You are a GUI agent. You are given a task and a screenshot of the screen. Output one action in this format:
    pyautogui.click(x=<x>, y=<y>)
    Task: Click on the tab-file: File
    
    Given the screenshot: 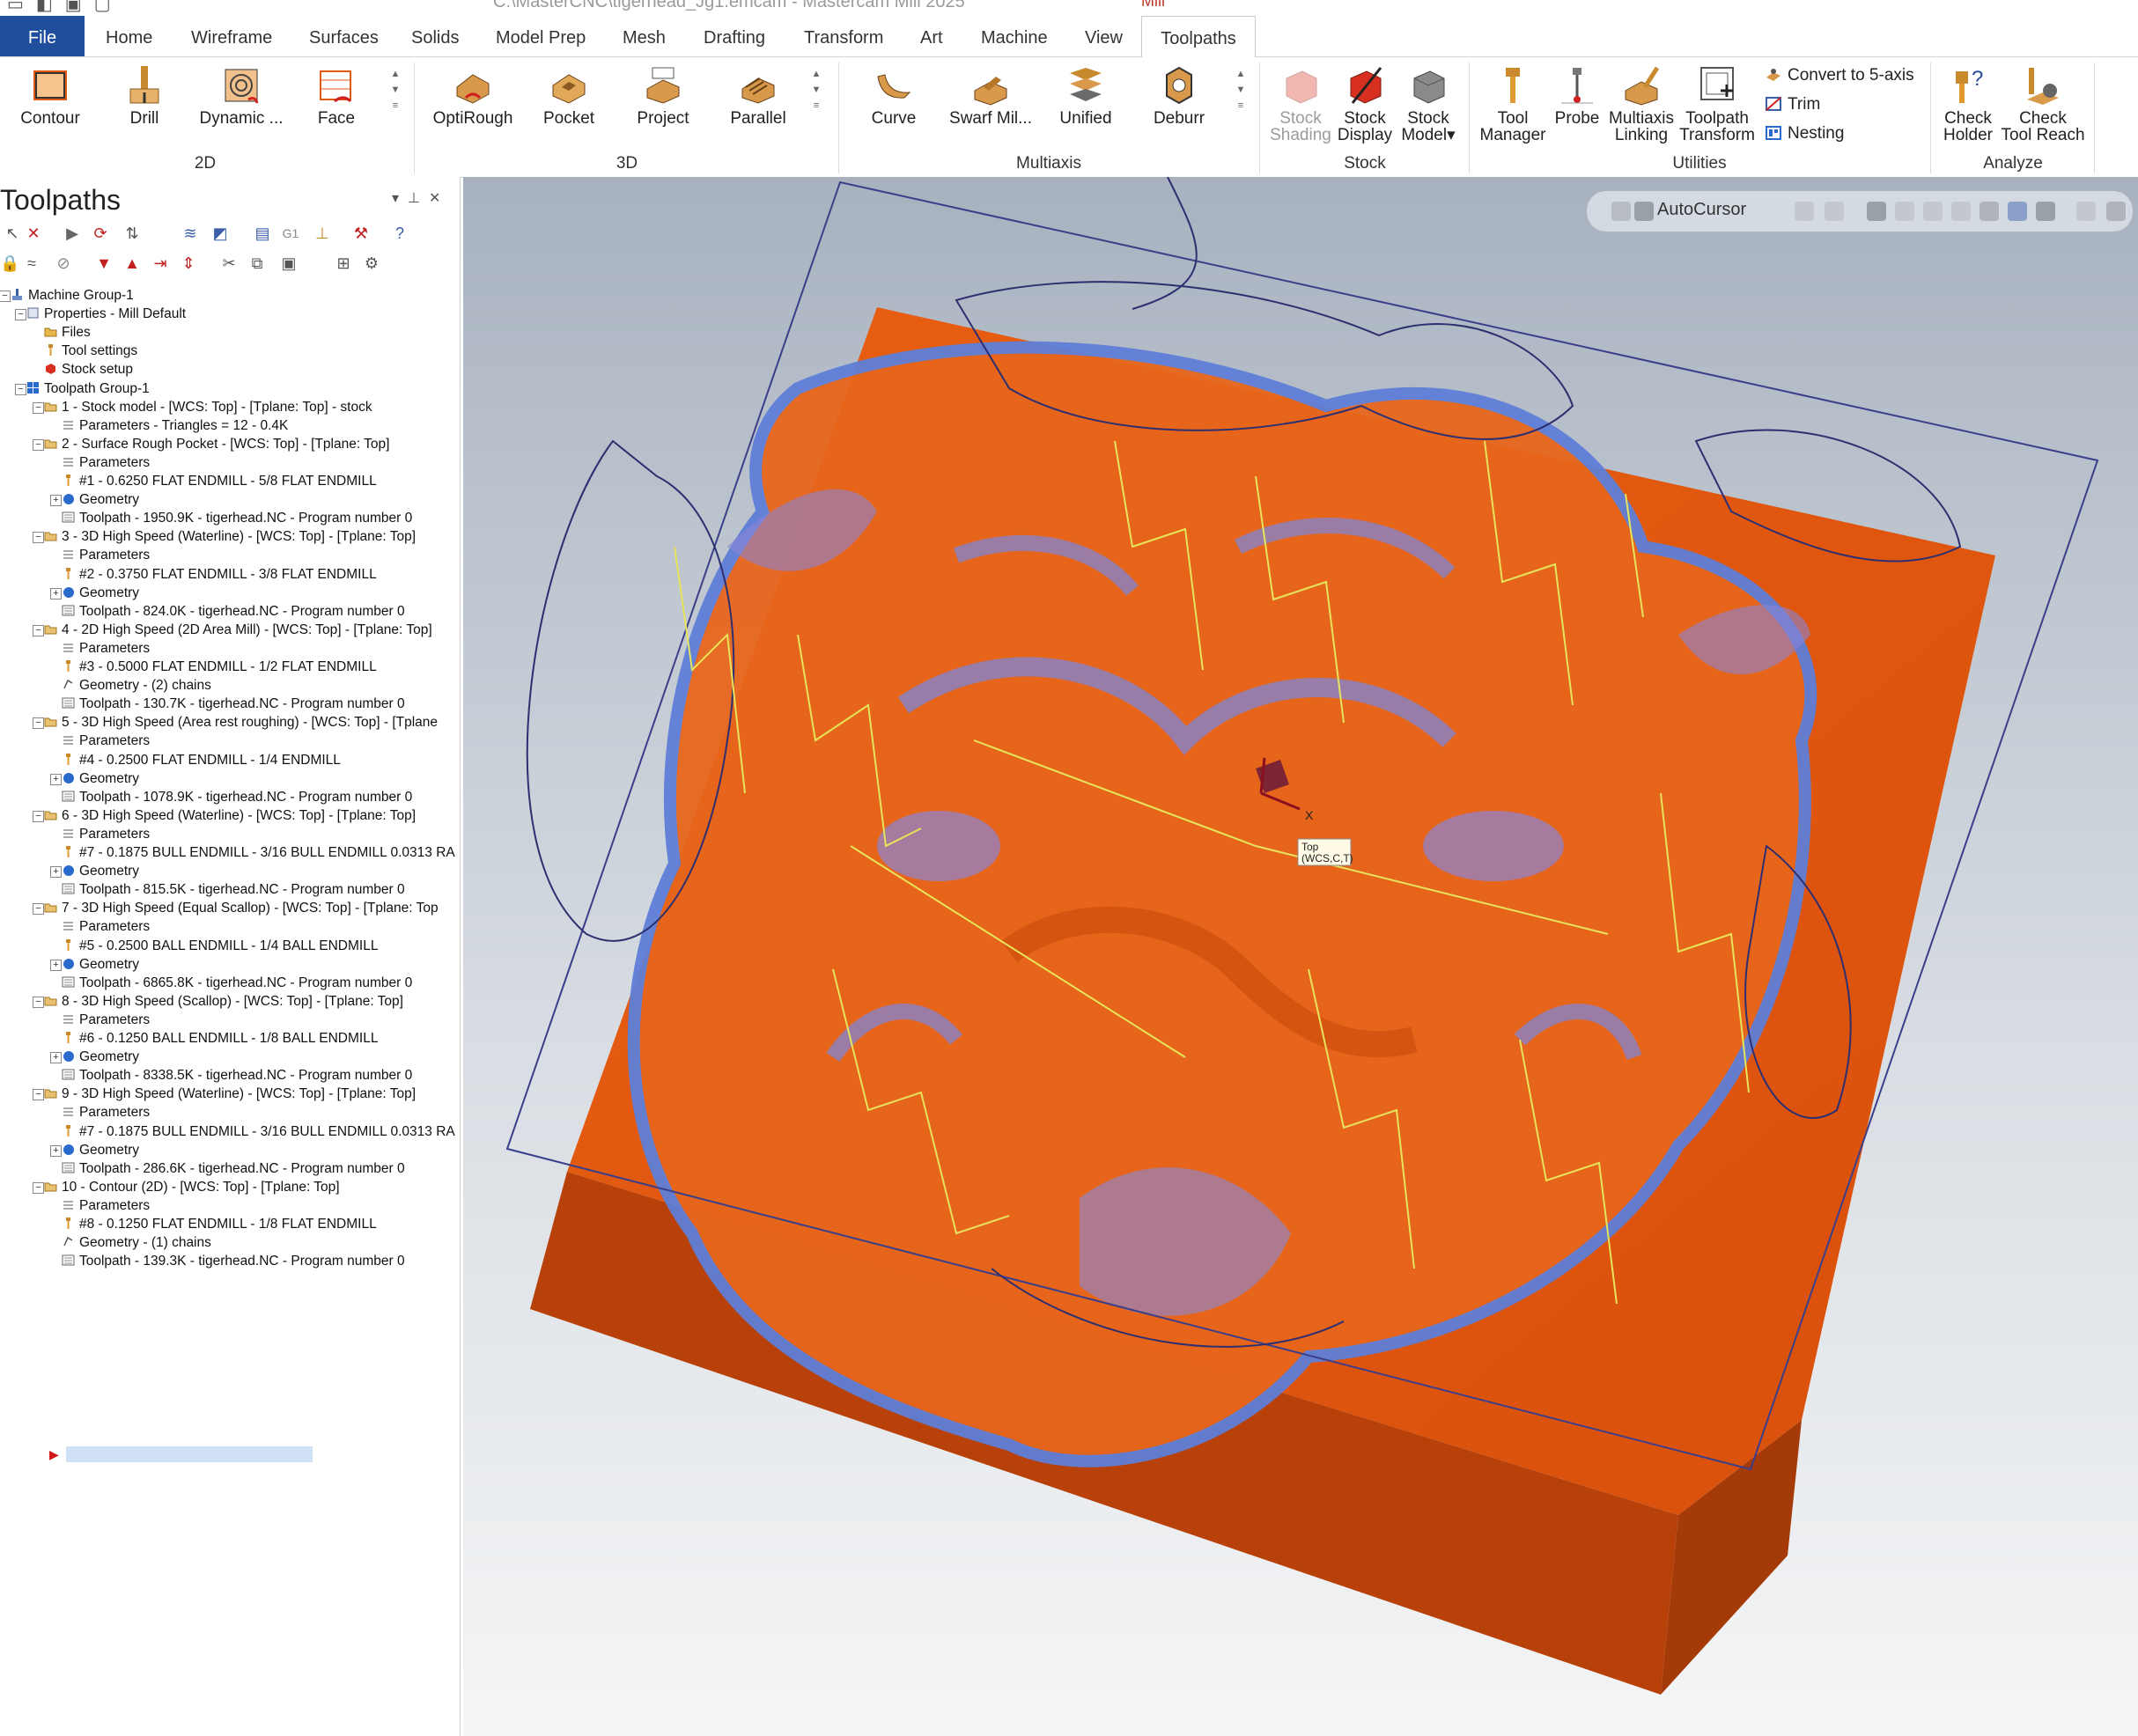 What is the action you would take?
    pyautogui.click(x=43, y=36)
    